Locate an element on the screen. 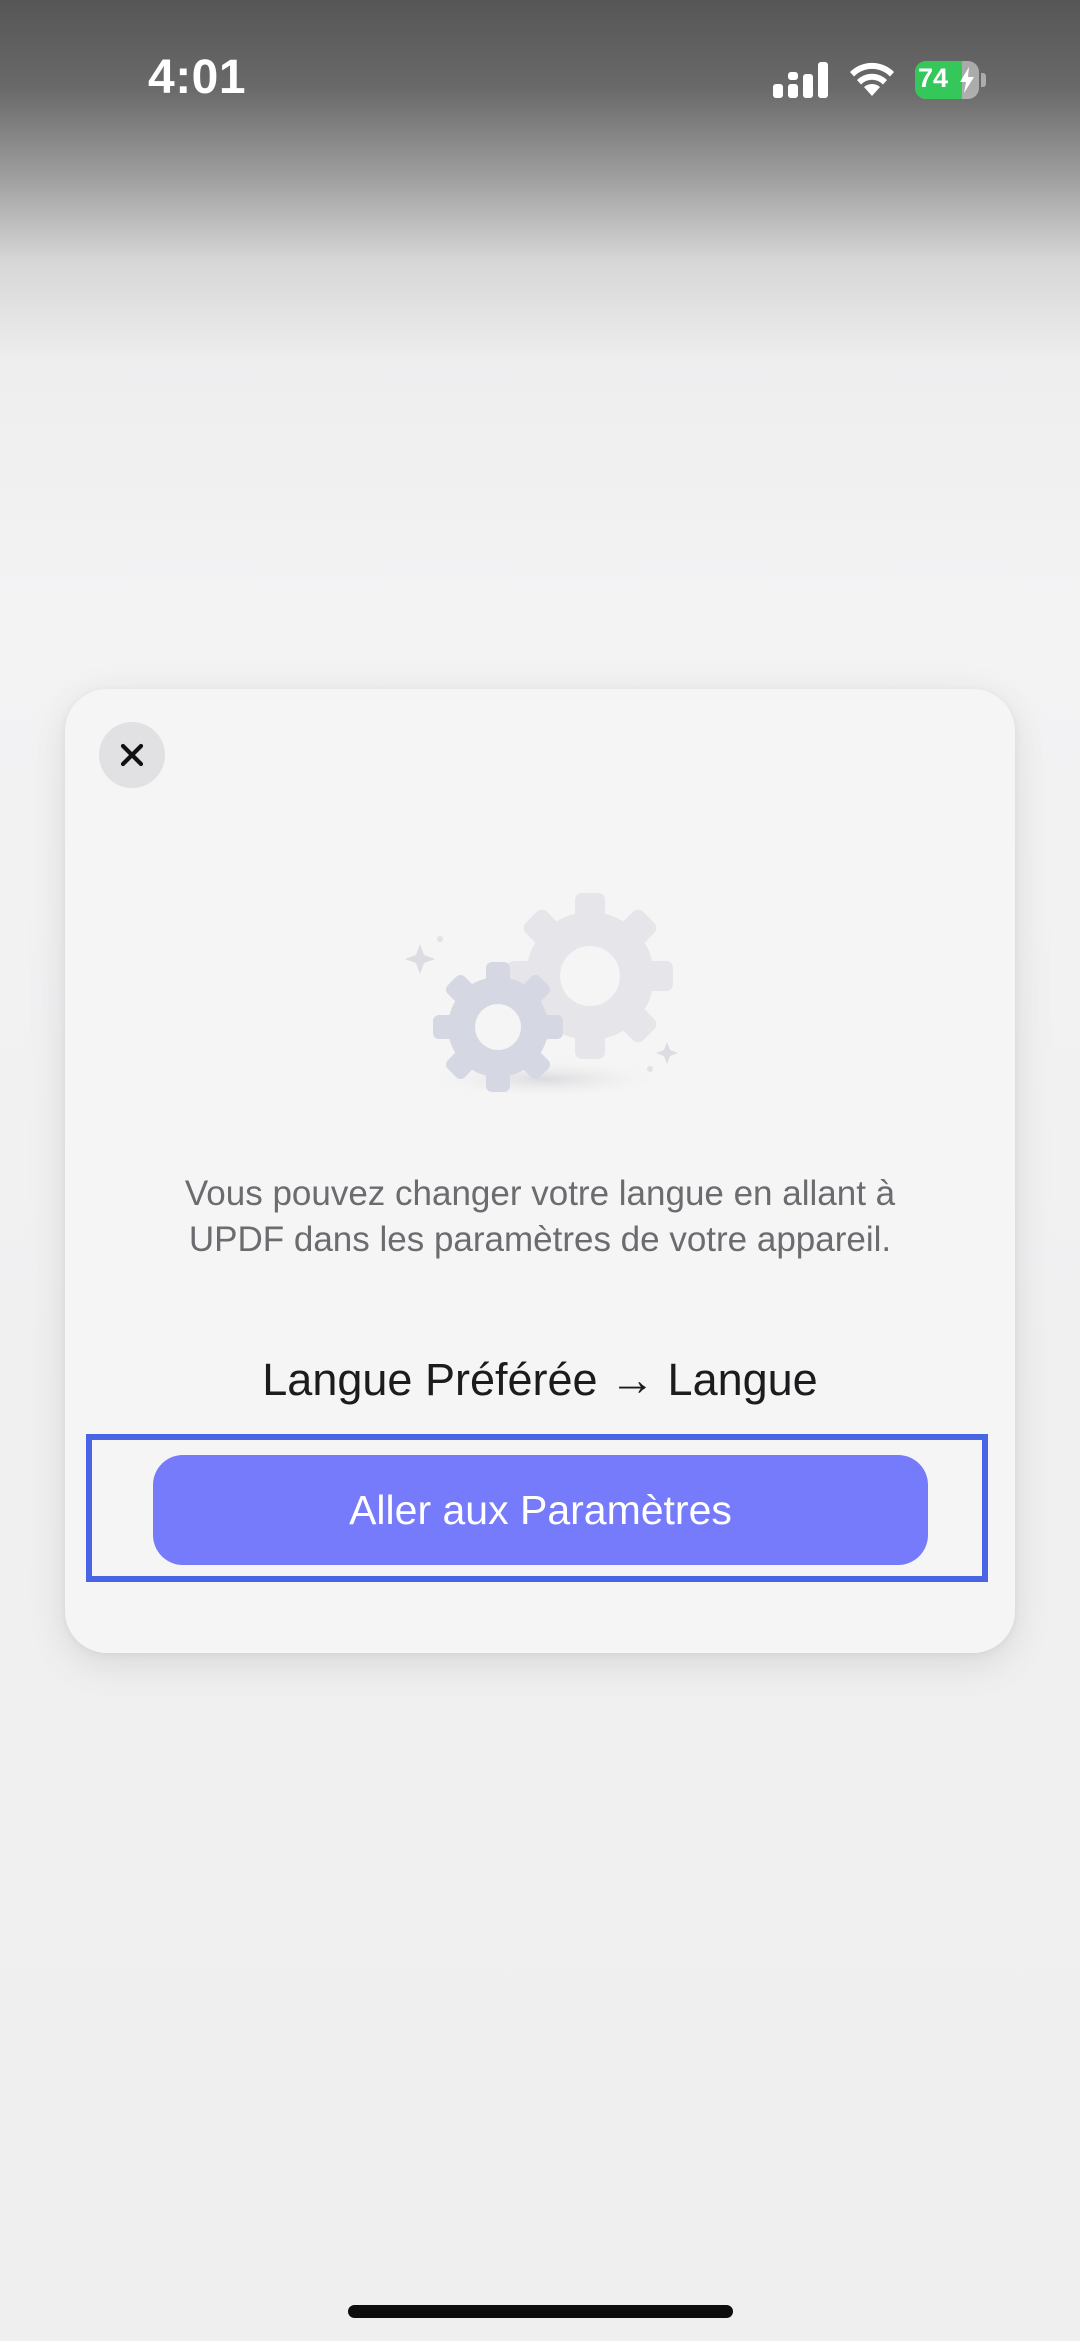 The height and width of the screenshot is (2341, 1080). battery-cap is located at coordinates (983, 80).